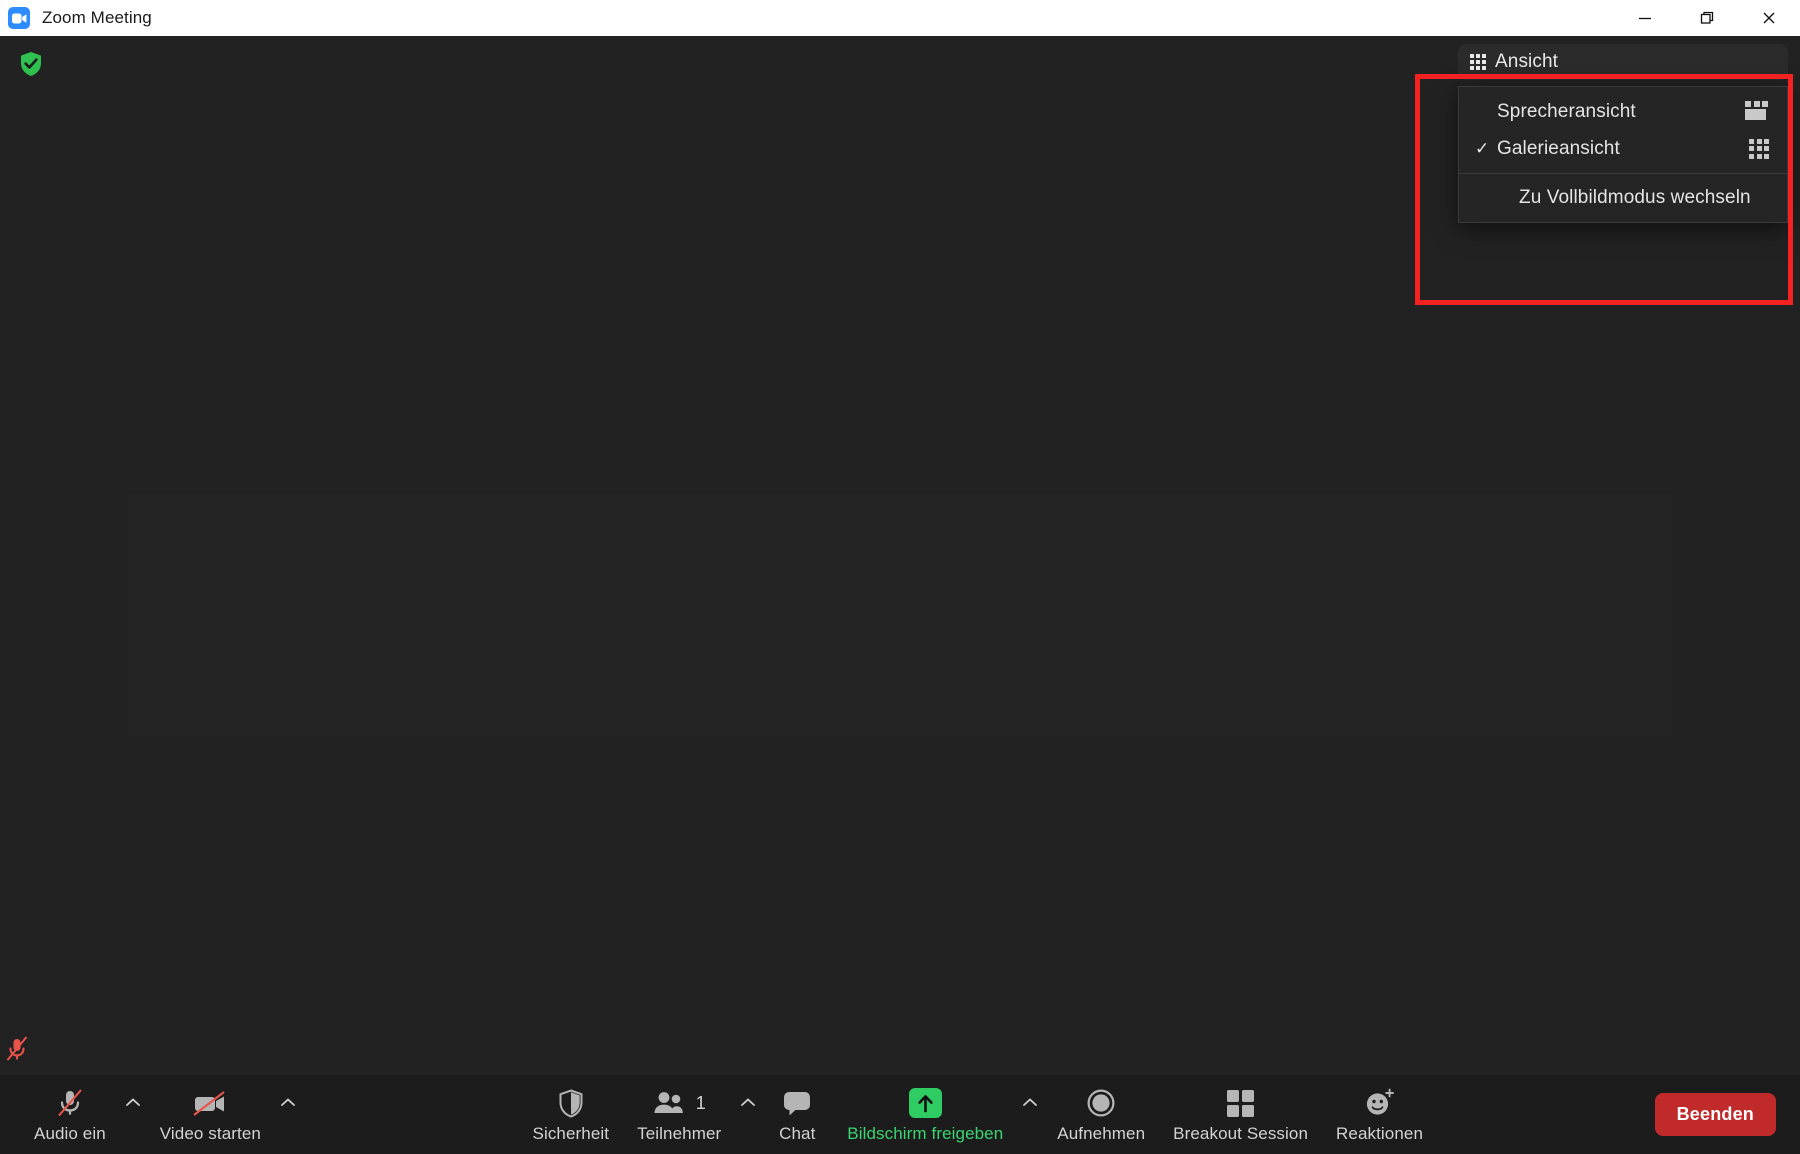 This screenshot has height=1154, width=1800. I want to click on window-titlebar: Zoom Meeting, so click(900, 18).